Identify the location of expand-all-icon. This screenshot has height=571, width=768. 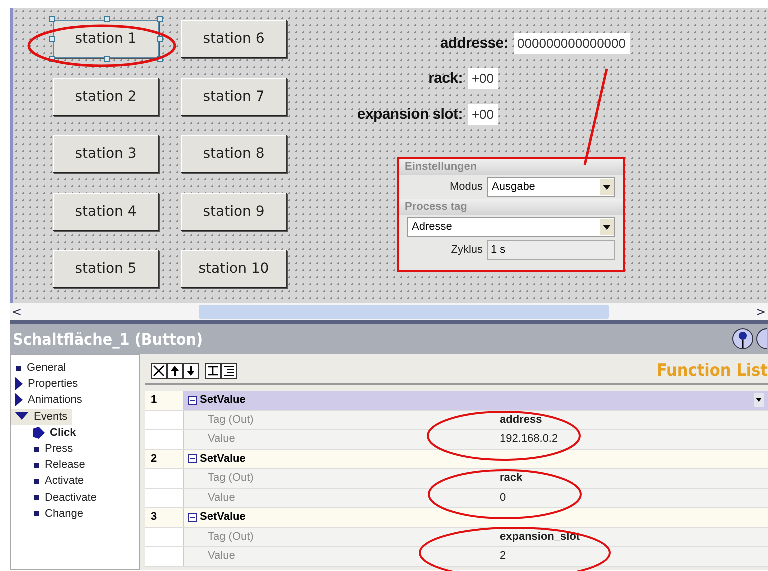
(229, 371).